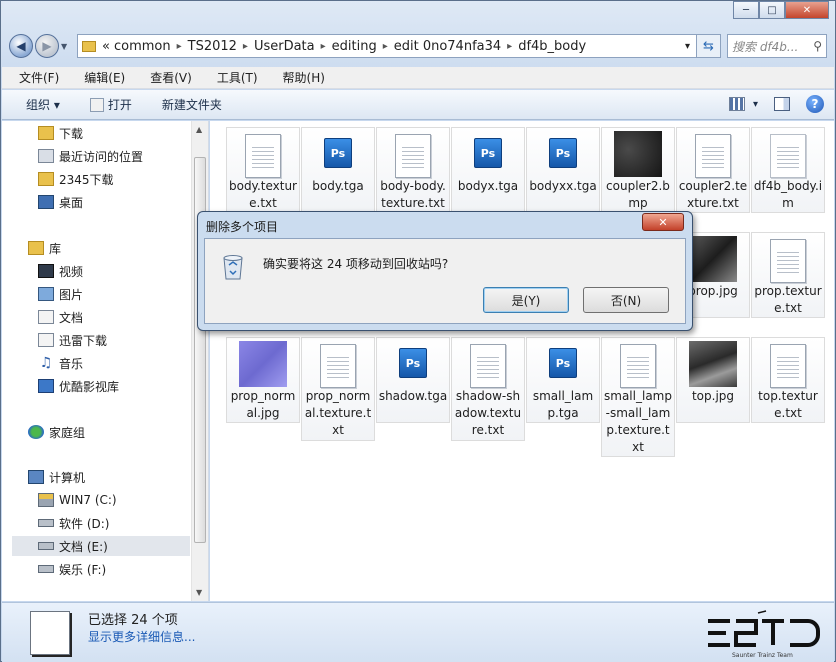 The height and width of the screenshot is (662, 836). Describe the element at coordinates (56, 432) in the screenshot. I see `nav-homegroup: 家庭组` at that location.